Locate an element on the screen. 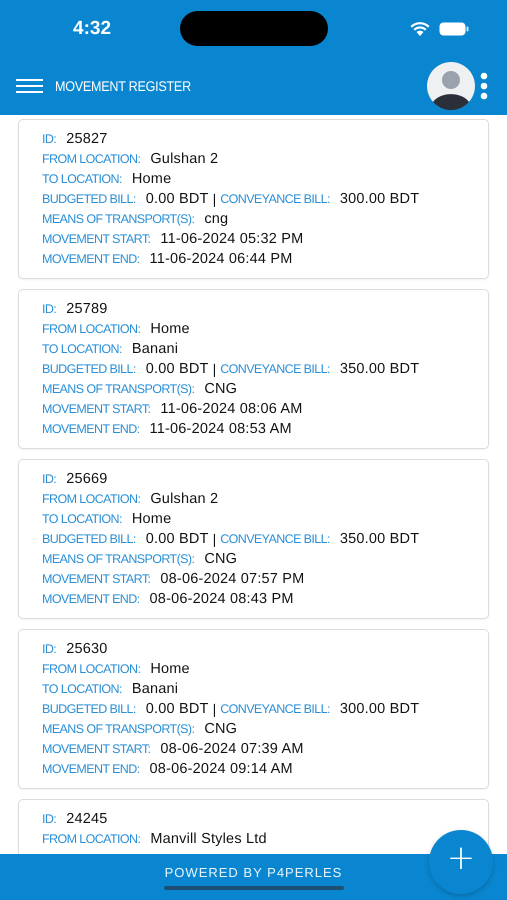  field-value: 11-06-2024 05:32 PM is located at coordinates (232, 239).